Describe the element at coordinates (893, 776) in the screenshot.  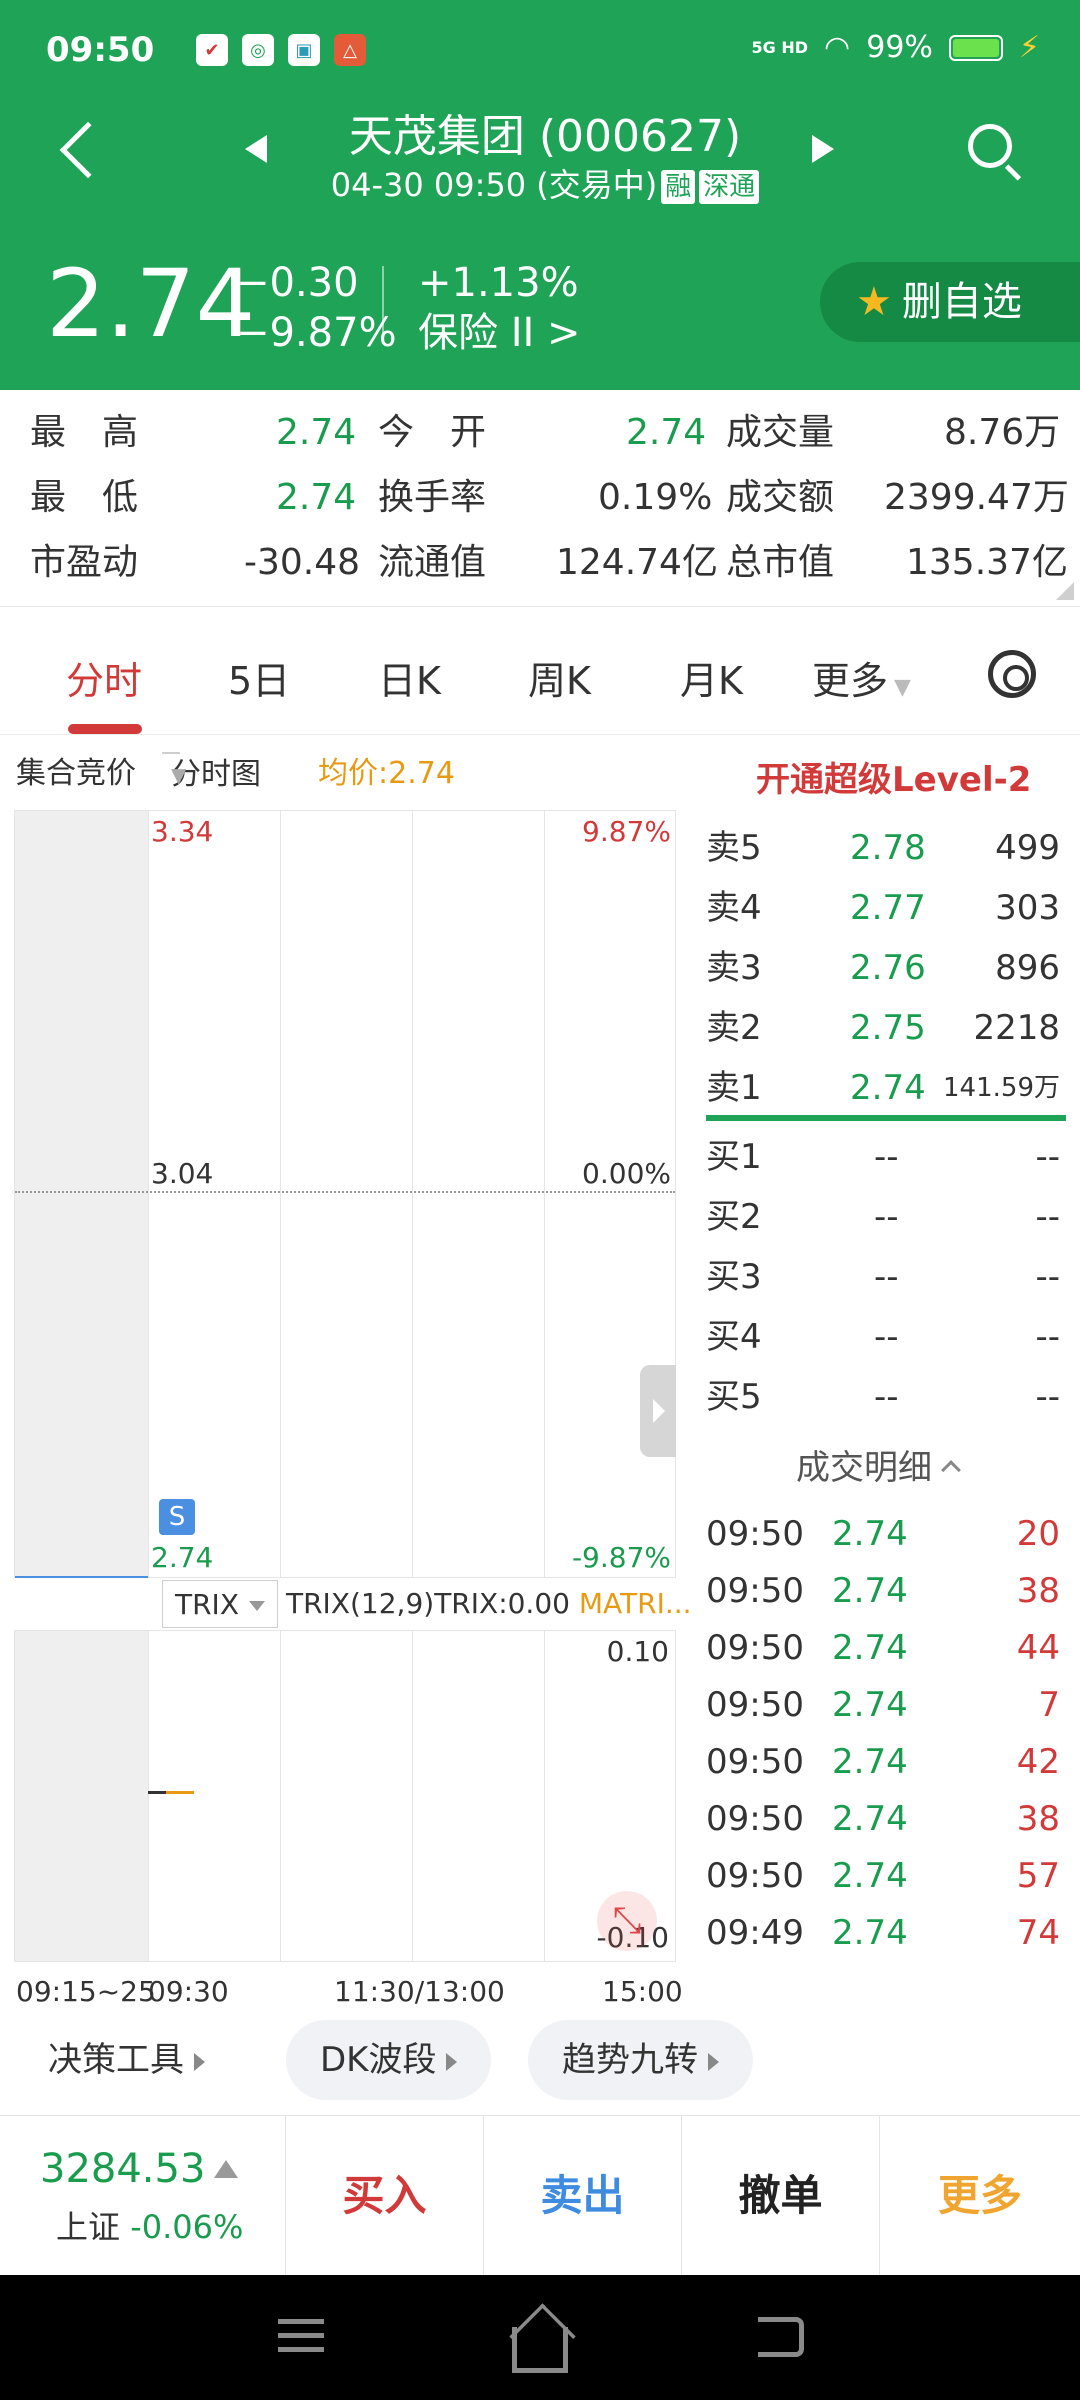
I see `level2-upgrade-link: 开通超级Level-2` at that location.